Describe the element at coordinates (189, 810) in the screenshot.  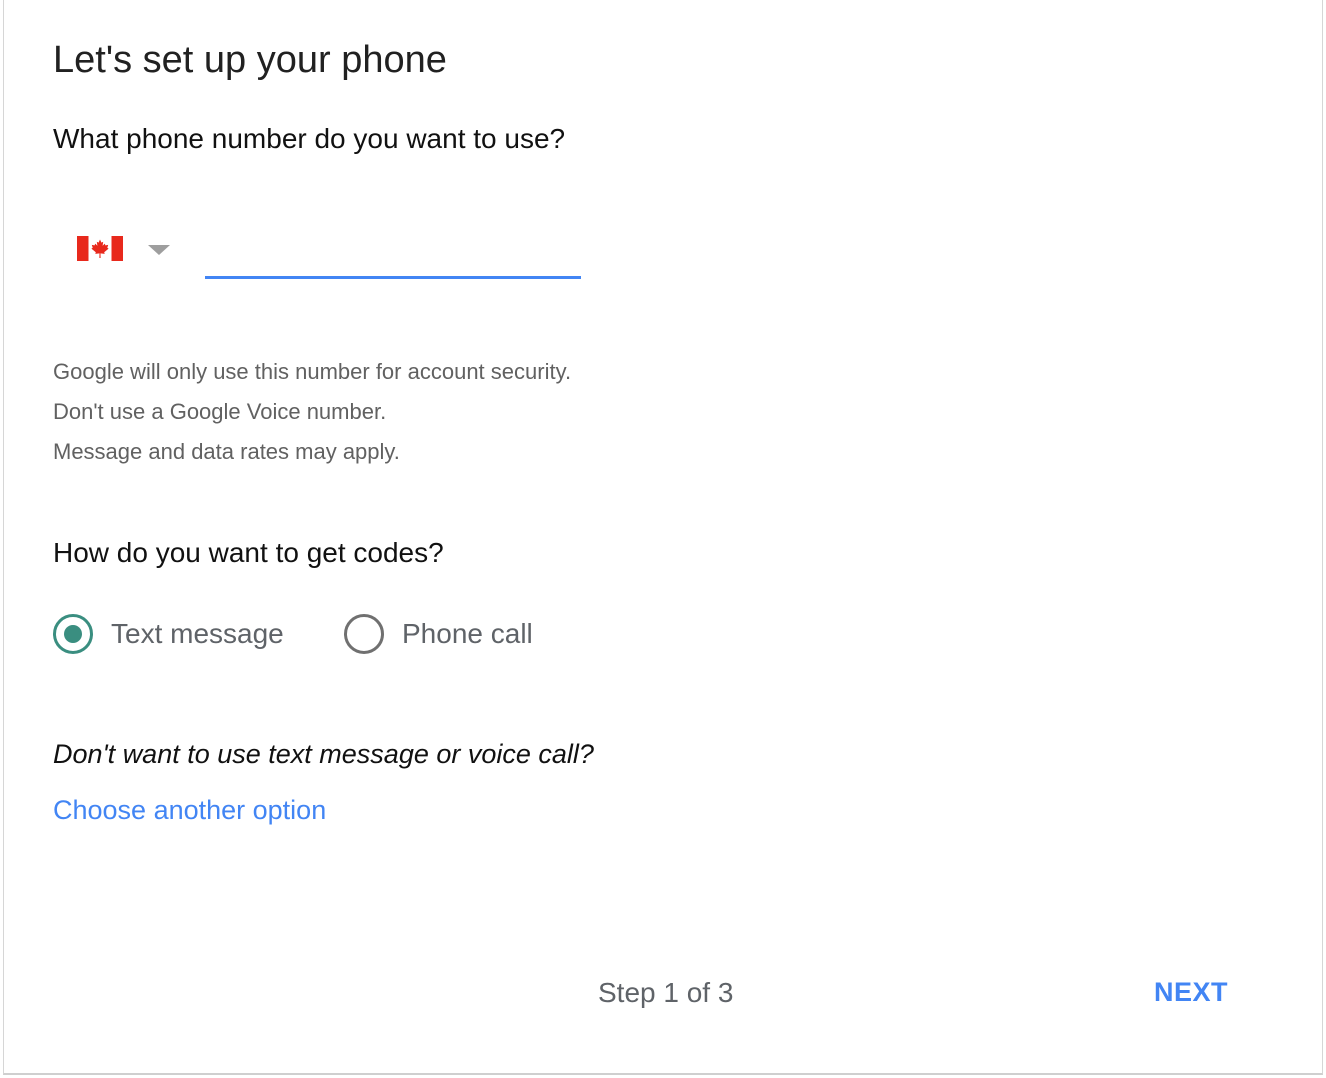
I see `choose-another-option-link: Choose another option` at that location.